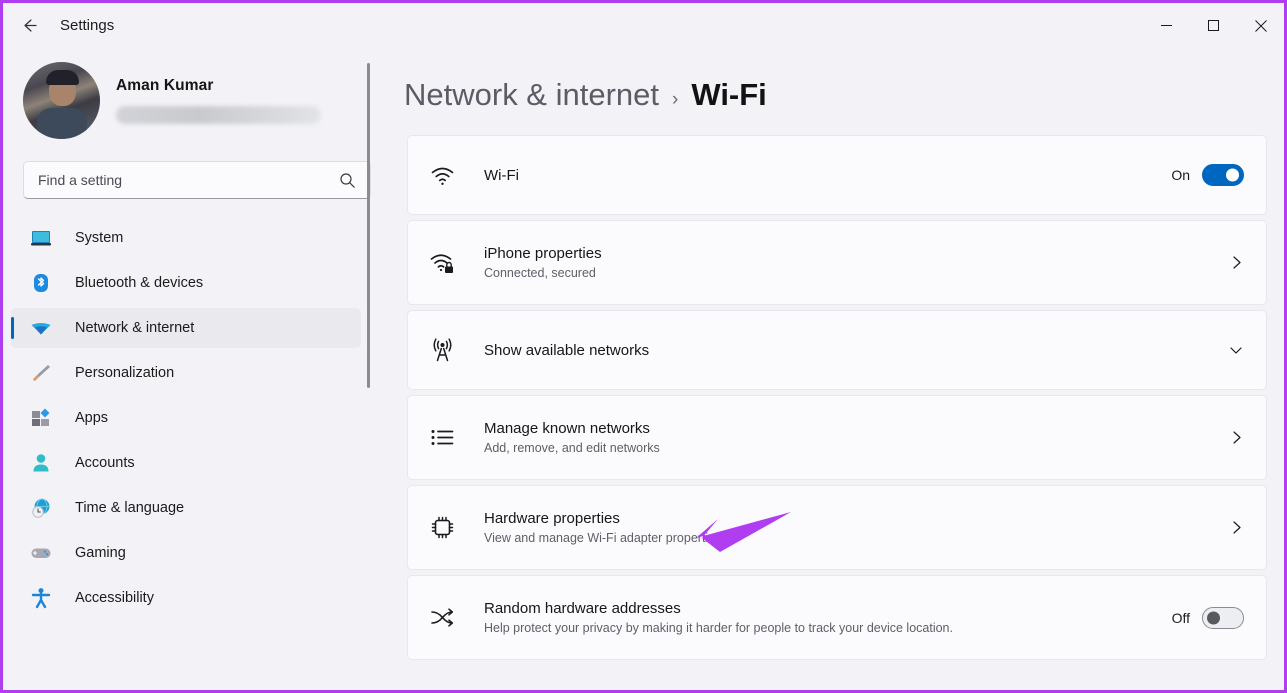 The width and height of the screenshot is (1287, 693). Describe the element at coordinates (351, 180) in the screenshot. I see `search-icon` at that location.